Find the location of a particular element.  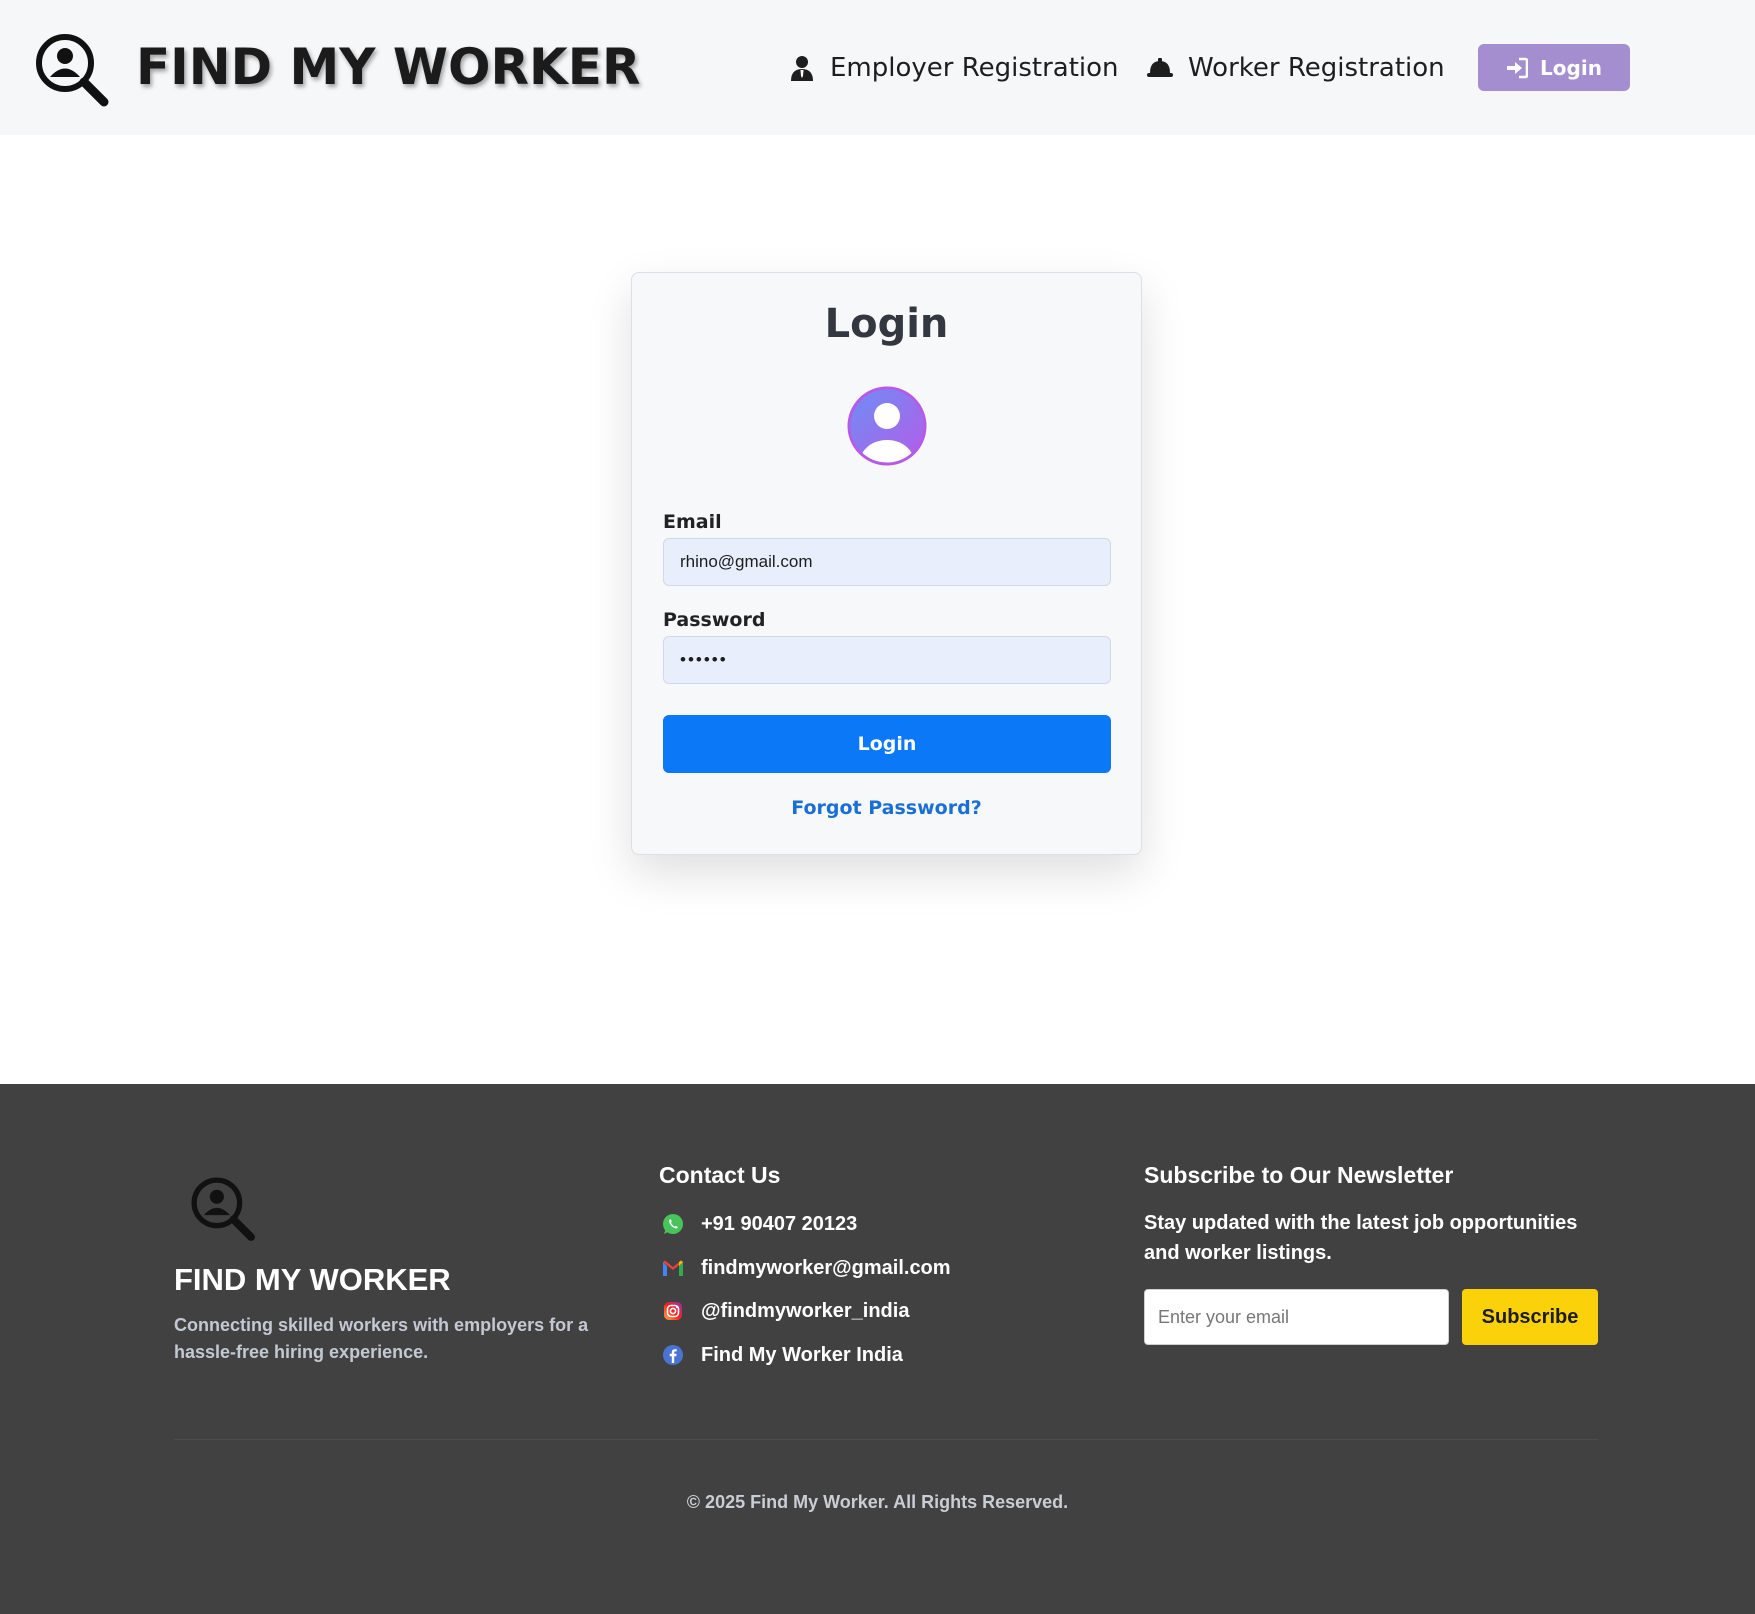

login-title: Login is located at coordinates (886, 324).